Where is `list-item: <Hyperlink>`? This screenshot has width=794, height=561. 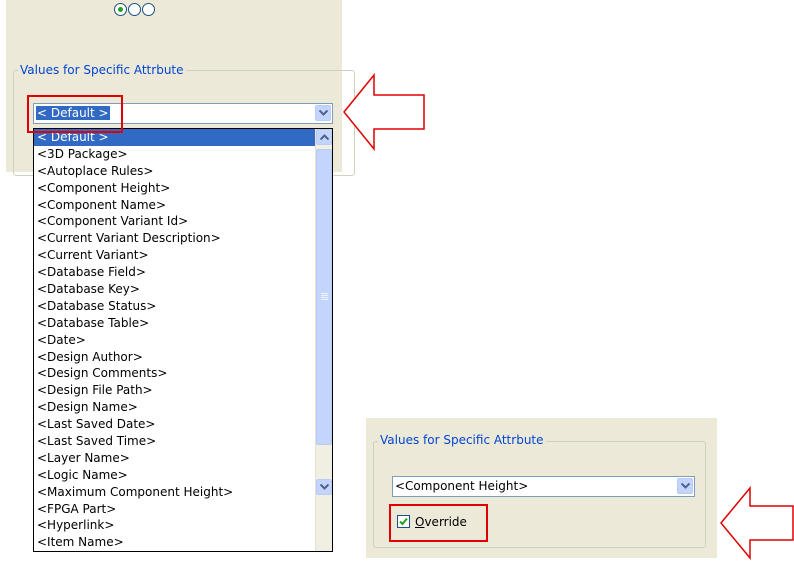 list-item: <Hyperlink> is located at coordinates (183, 525).